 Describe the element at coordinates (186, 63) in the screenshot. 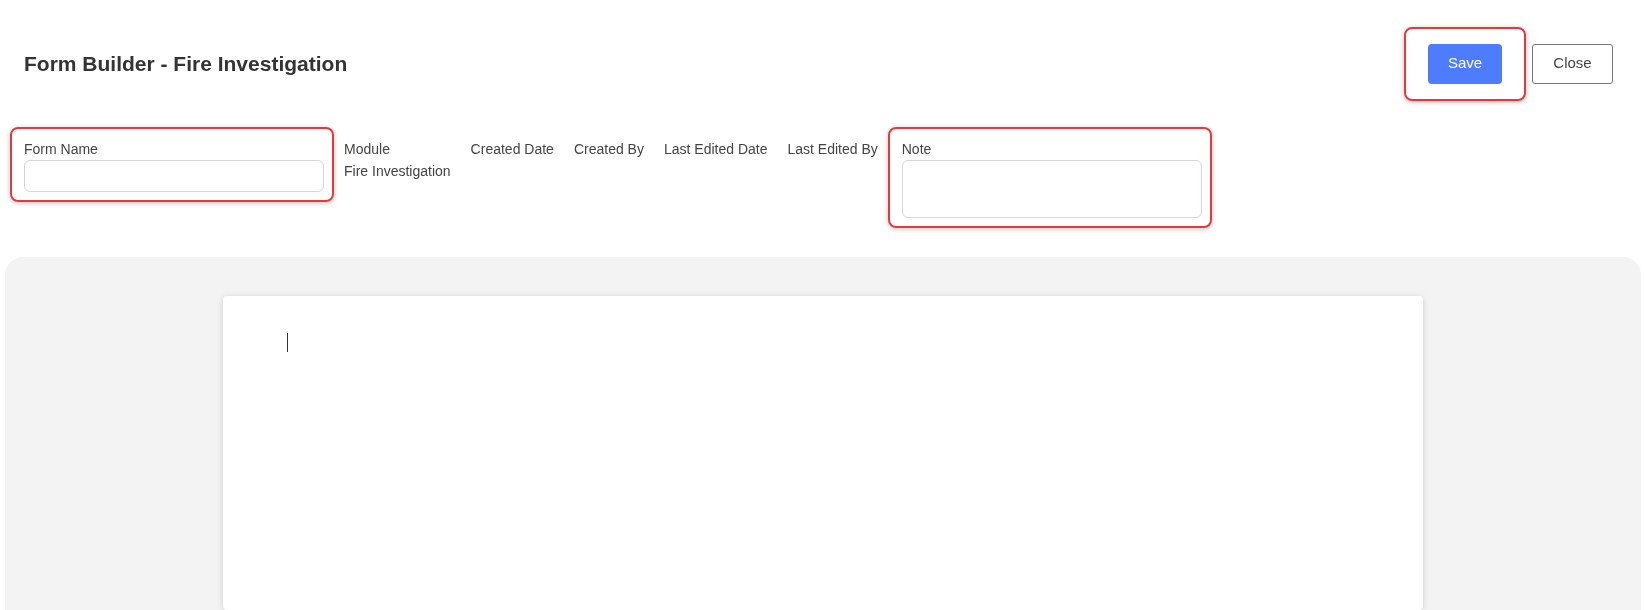

I see `page-title: Form Builder - Fire Investigation` at that location.